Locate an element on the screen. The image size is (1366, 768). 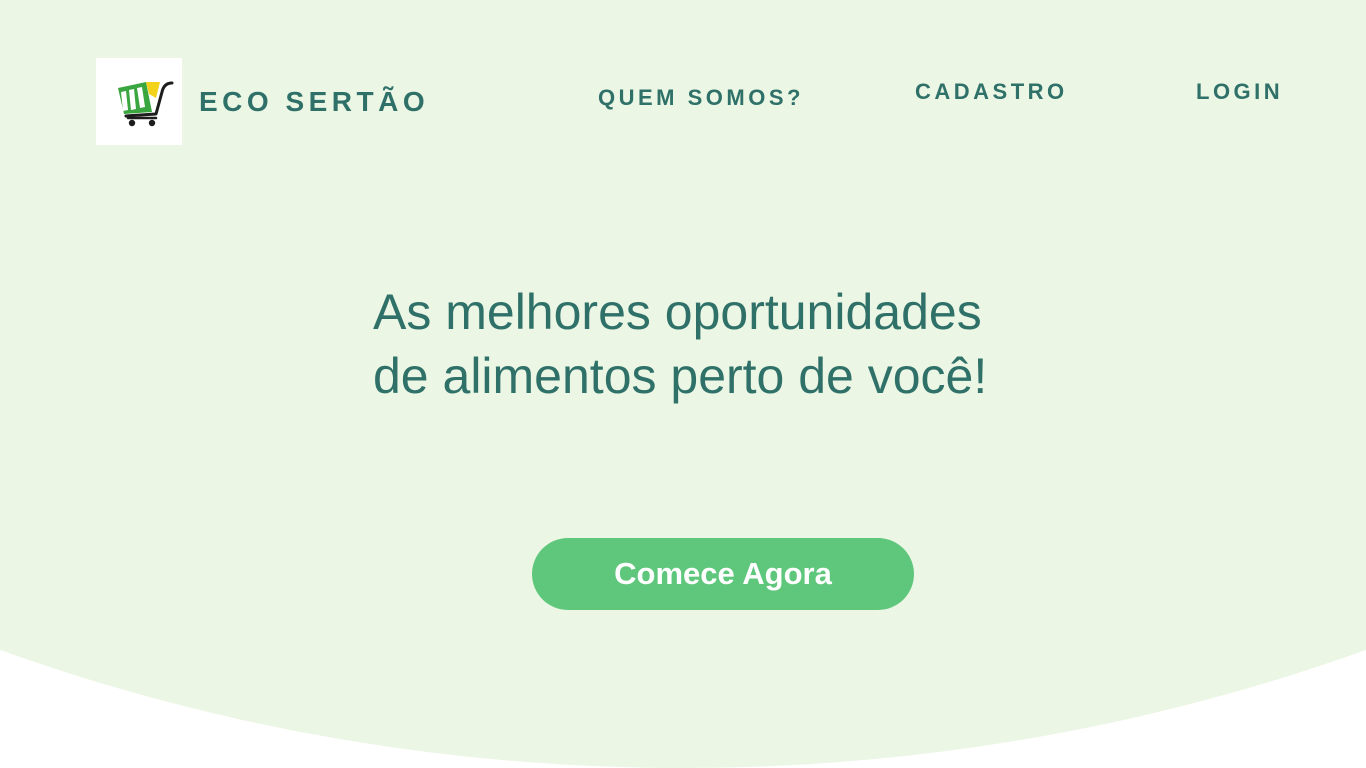
comece-agora-button: Comece Agora is located at coordinates (723, 574).